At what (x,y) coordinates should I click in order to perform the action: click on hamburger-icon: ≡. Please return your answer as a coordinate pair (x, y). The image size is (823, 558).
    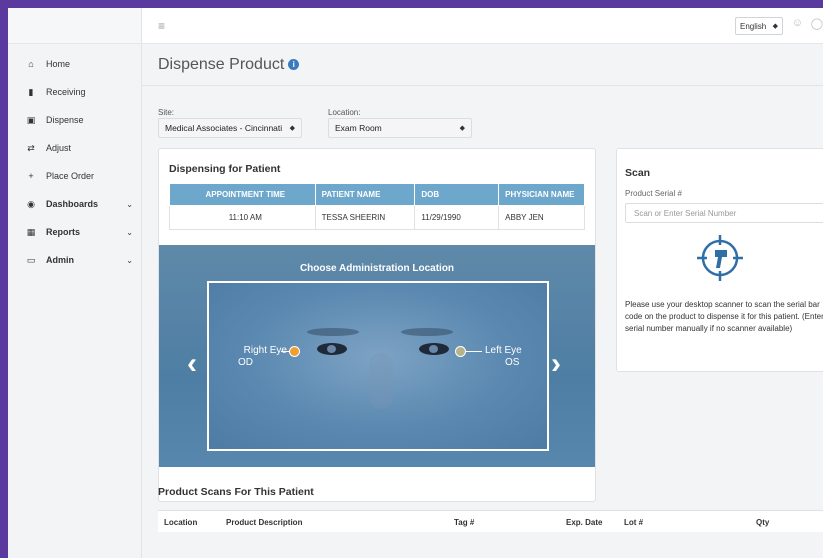
    Looking at the image, I should click on (161, 26).